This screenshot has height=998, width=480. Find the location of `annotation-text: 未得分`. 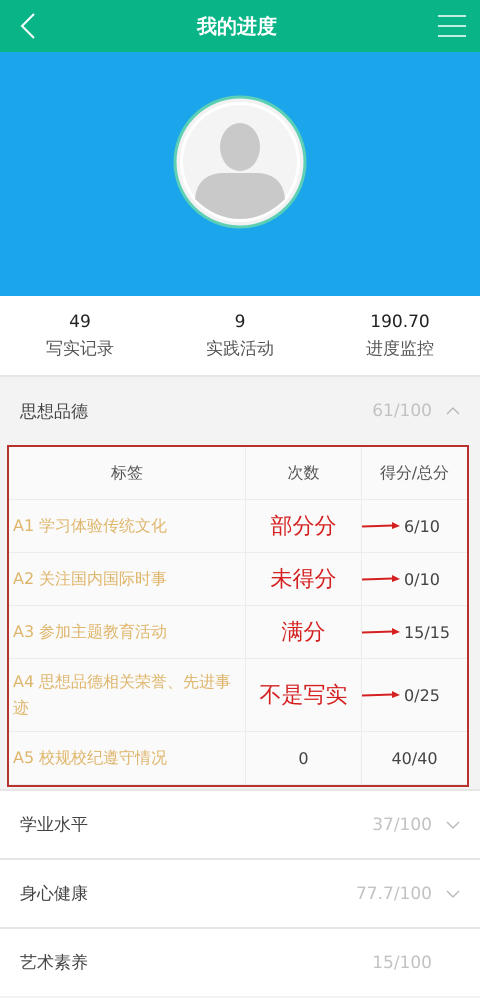

annotation-text: 未得分 is located at coordinates (303, 580).